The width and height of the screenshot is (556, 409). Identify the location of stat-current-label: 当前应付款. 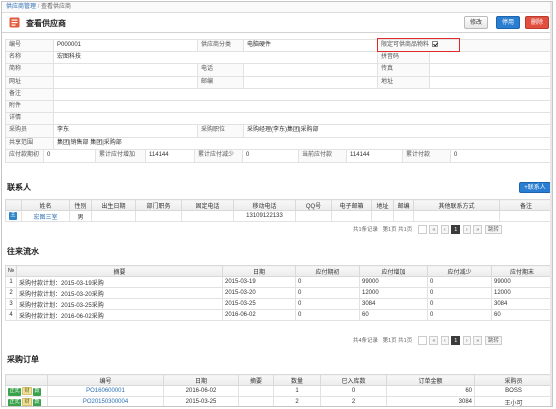
(323, 156).